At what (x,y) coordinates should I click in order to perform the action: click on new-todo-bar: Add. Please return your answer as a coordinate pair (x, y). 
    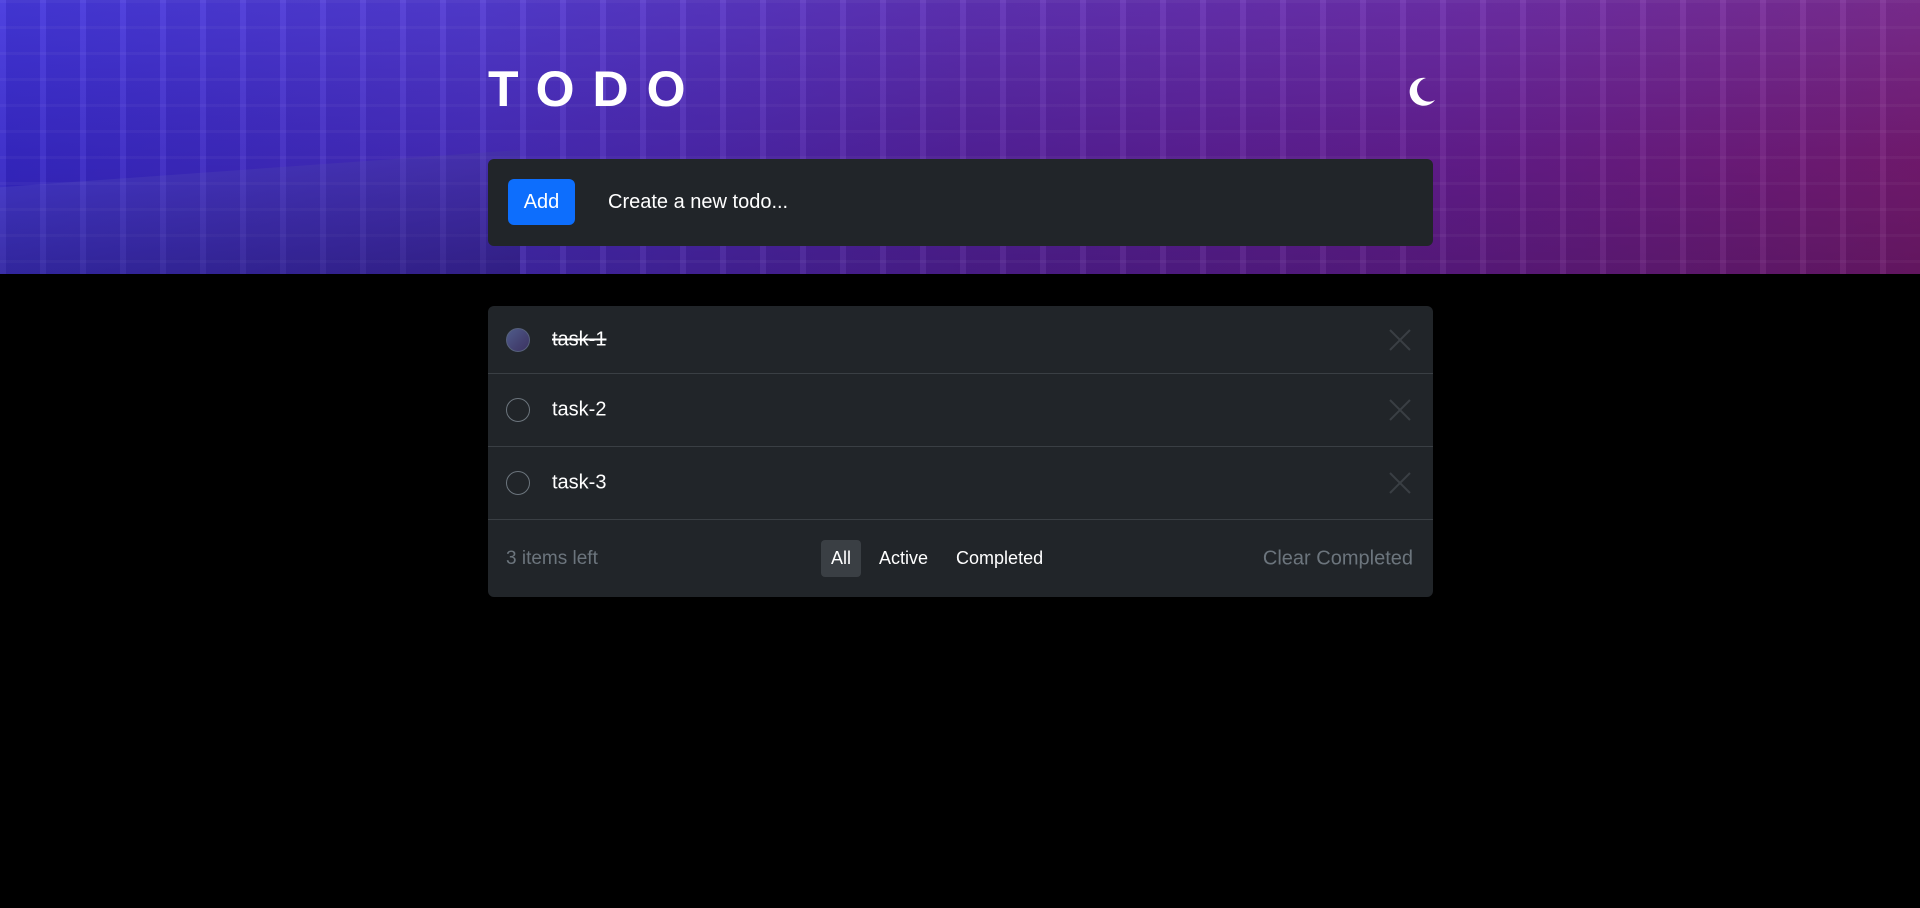
    Looking at the image, I should click on (960, 202).